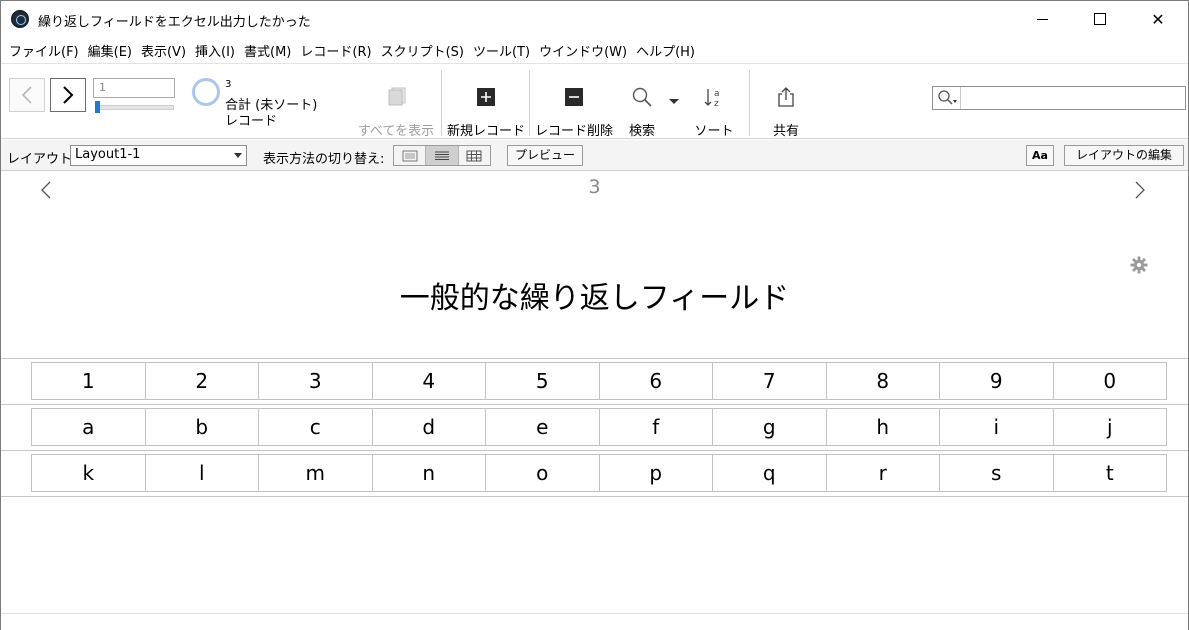 The image size is (1189, 630). I want to click on new-record-button: 新規レコード, so click(486, 102).